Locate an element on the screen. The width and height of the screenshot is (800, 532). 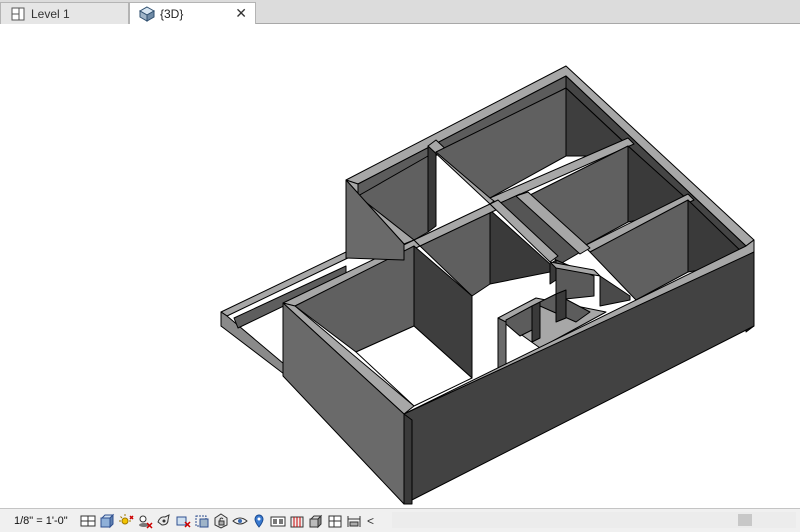
view-tab-bar: Level 1 {3D} ✕ is located at coordinates (400, 12).